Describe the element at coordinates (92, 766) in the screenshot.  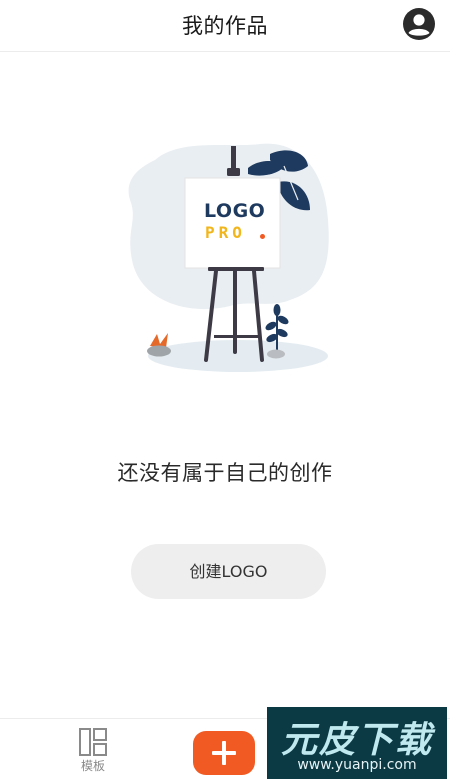
I see `tab-templates-label: 模板` at that location.